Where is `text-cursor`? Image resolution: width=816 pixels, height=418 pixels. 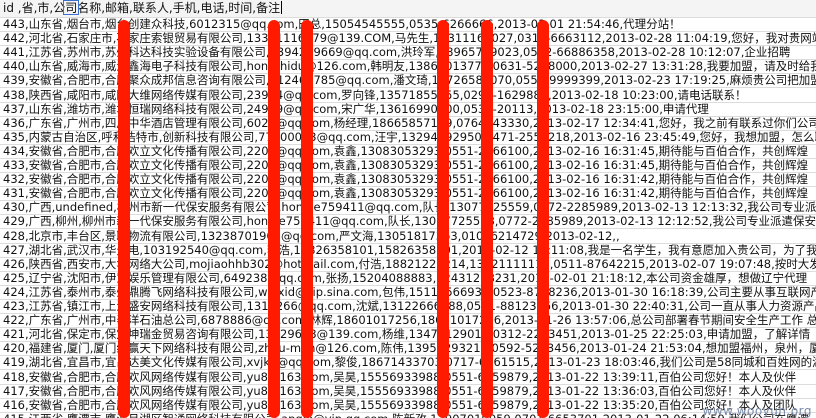
text-cursor is located at coordinates (282, 7).